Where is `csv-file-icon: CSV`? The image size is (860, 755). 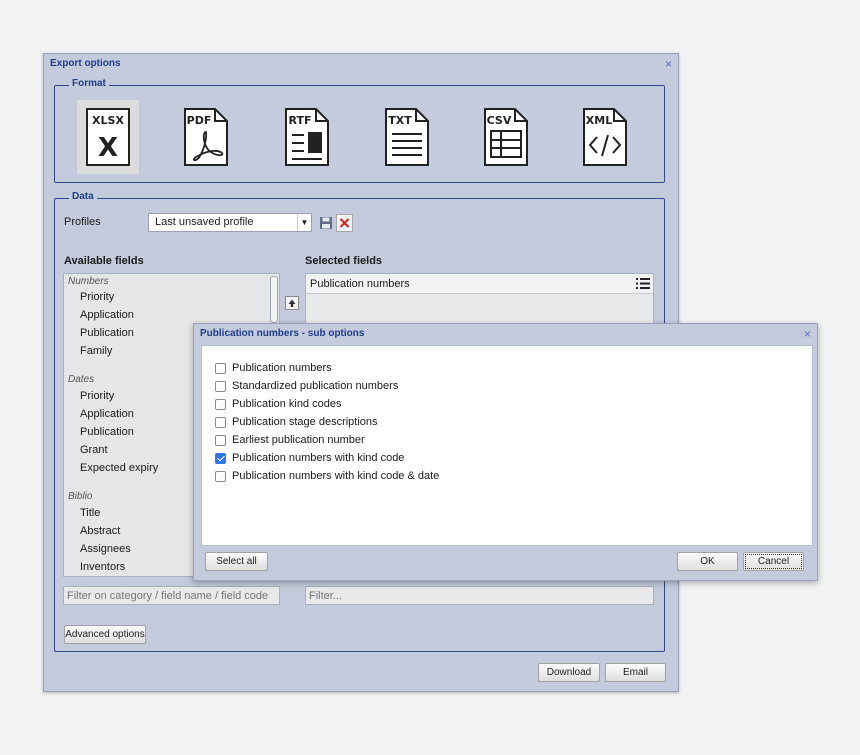
csv-file-icon: CSV is located at coordinates (506, 137).